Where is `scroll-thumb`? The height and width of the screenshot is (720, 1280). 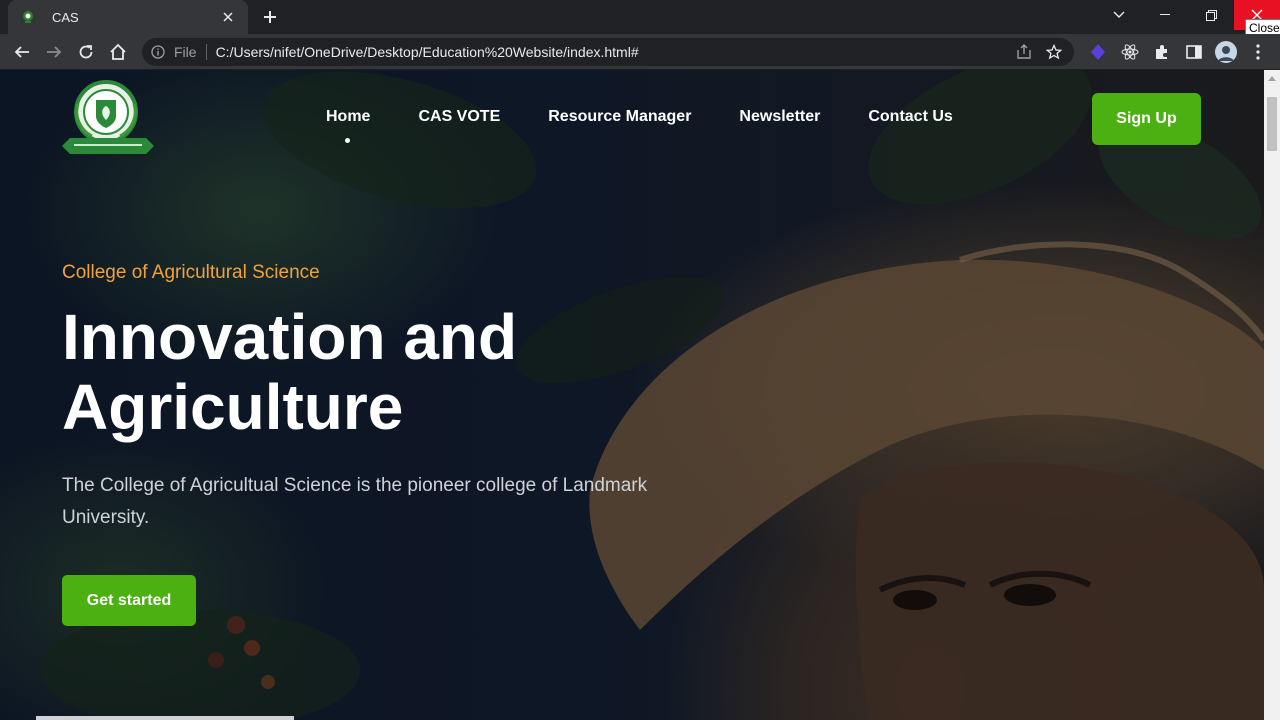 scroll-thumb is located at coordinates (1272, 124).